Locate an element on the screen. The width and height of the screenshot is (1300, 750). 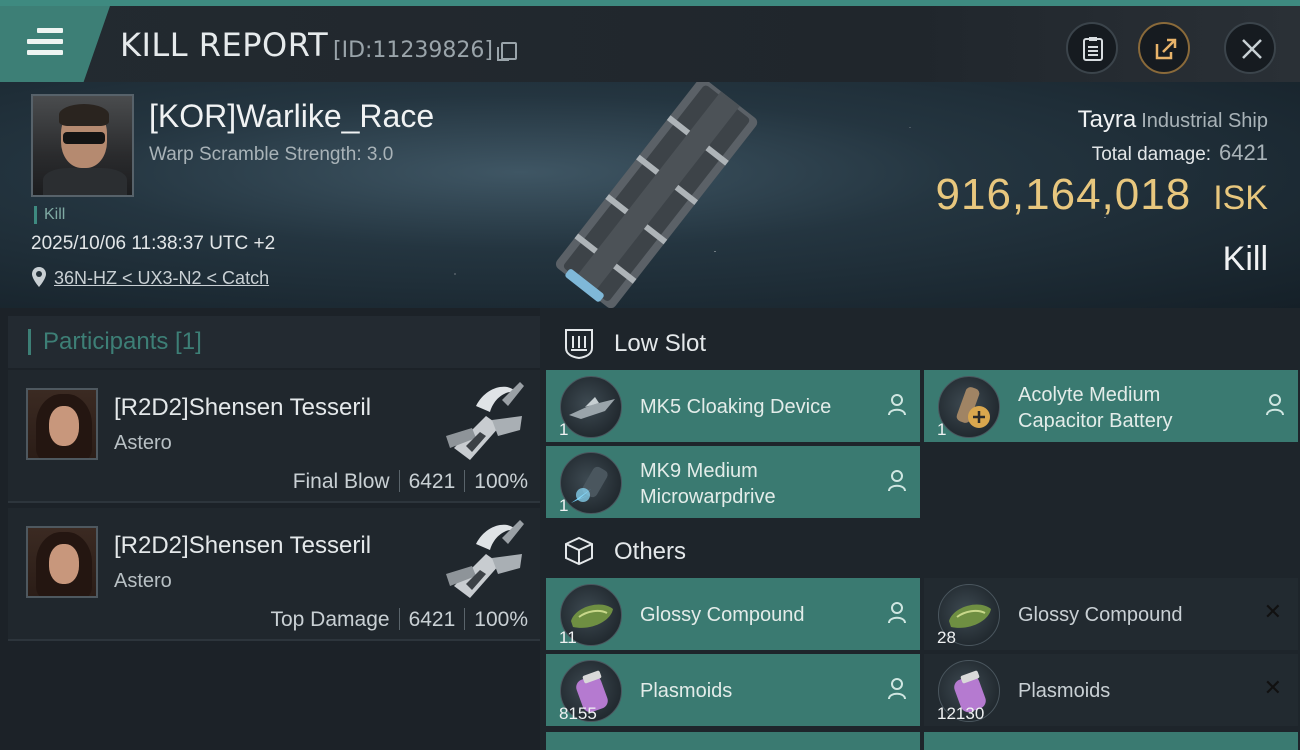
item-quantity: 28 is located at coordinates (946, 637).